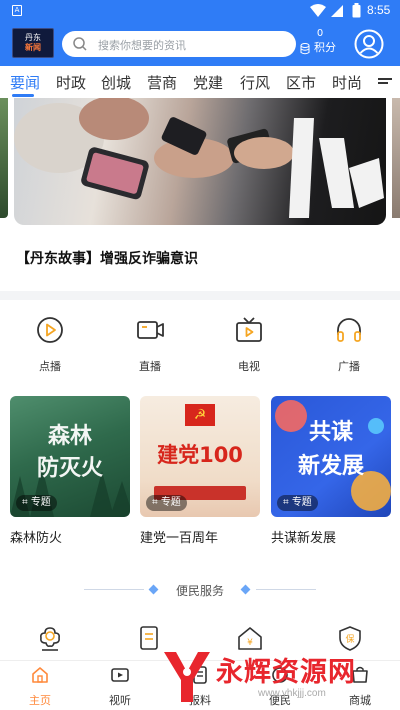 Image resolution: width=400 pixels, height=710 pixels. I want to click on quick-nav-tv: 电视, so click(249, 344).